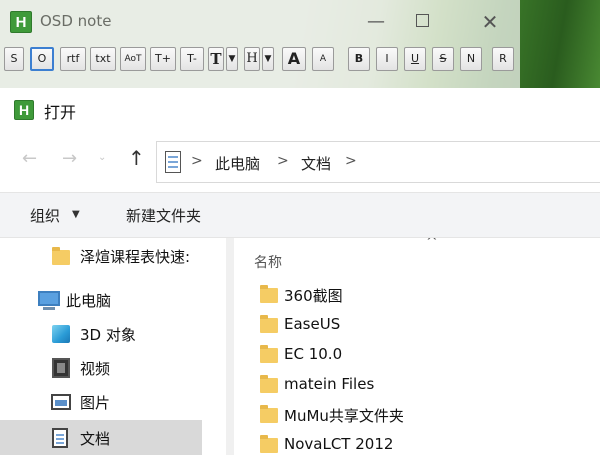 This screenshot has width=600, height=455. What do you see at coordinates (422, 20) in the screenshot?
I see `maximize-icon` at bounding box center [422, 20].